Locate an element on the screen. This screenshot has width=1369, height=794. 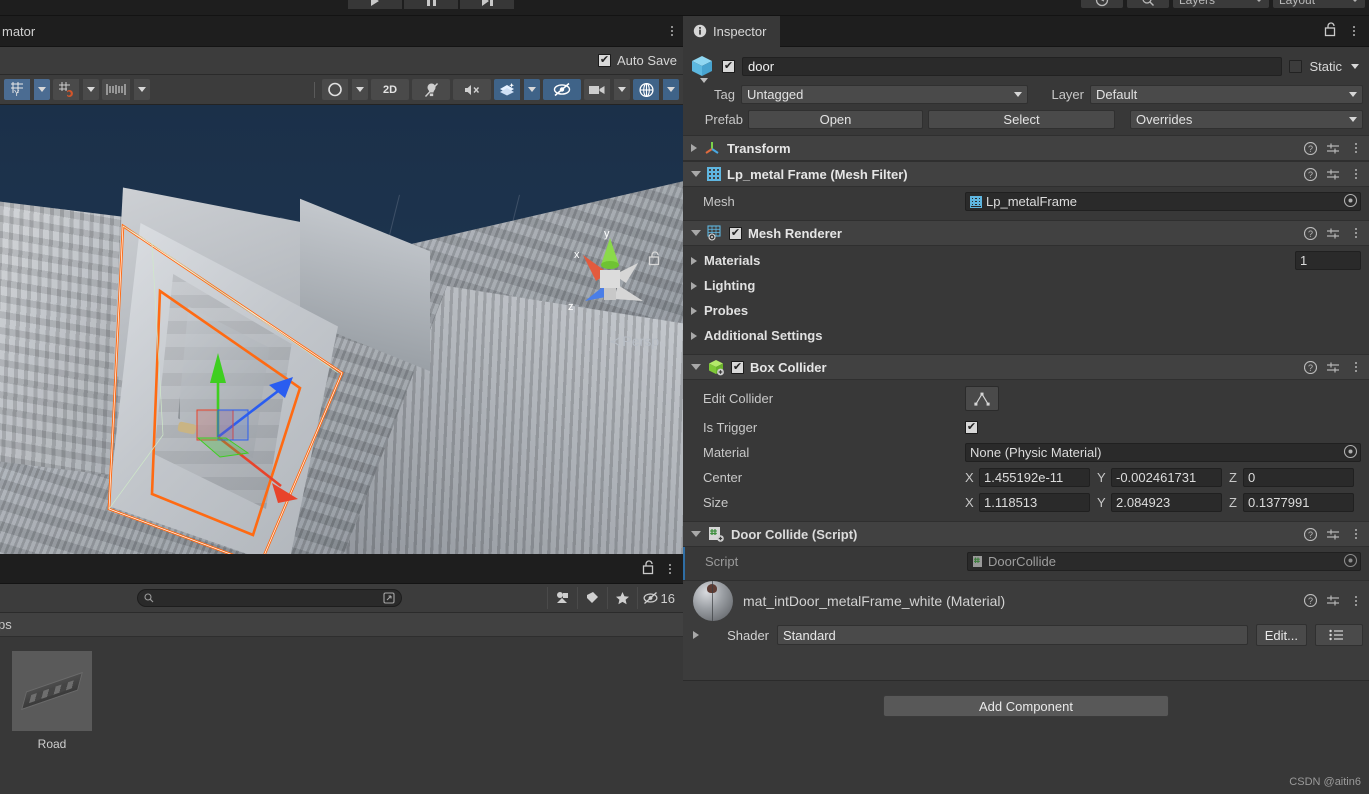
is-trigger-checkbox: ✔ is located at coordinates (971, 427).